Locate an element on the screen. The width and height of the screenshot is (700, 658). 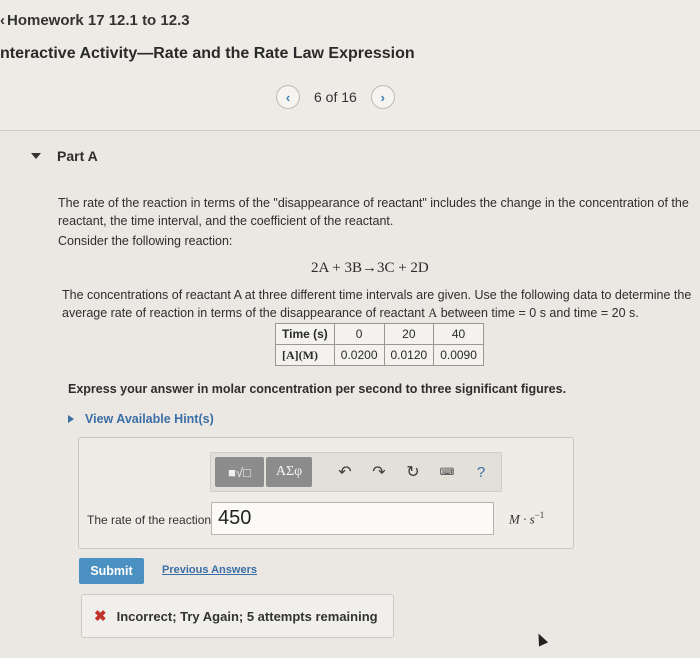
chevron-right-icon: › is located at coordinates (382, 97).